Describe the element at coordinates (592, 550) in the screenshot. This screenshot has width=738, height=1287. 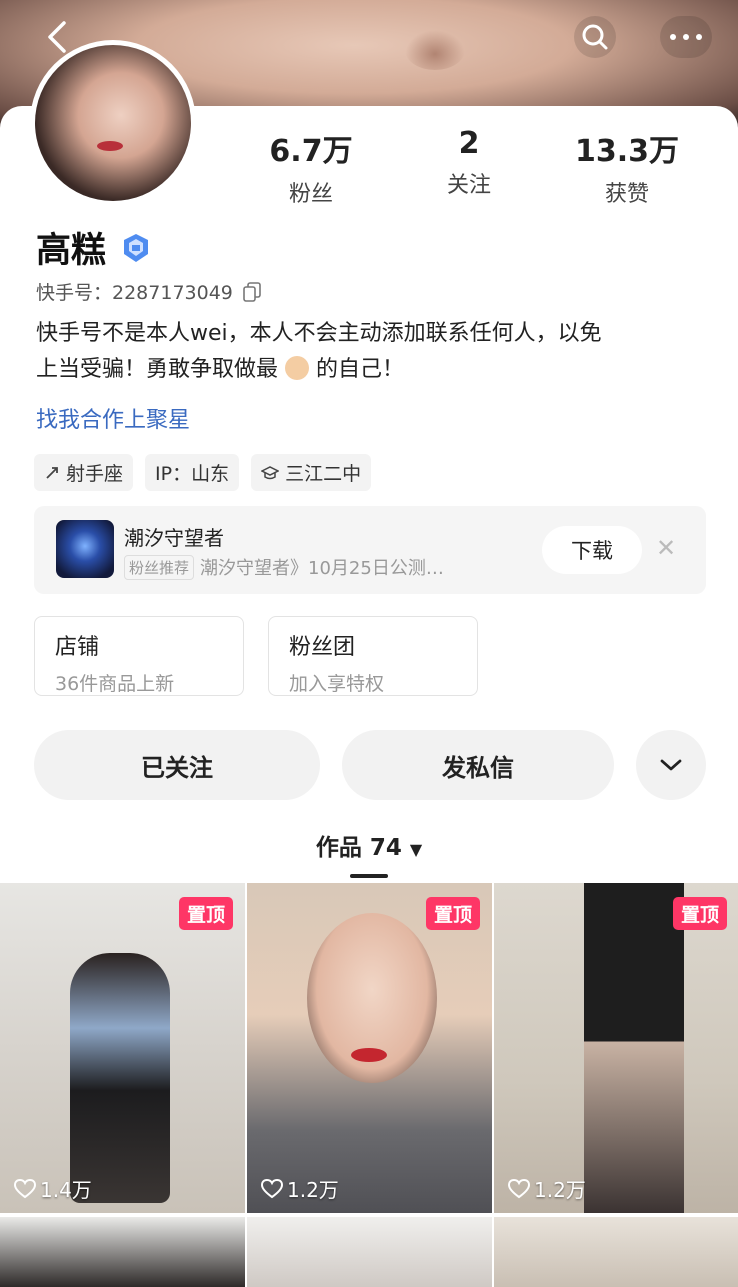
I see `download-button: 下载` at that location.